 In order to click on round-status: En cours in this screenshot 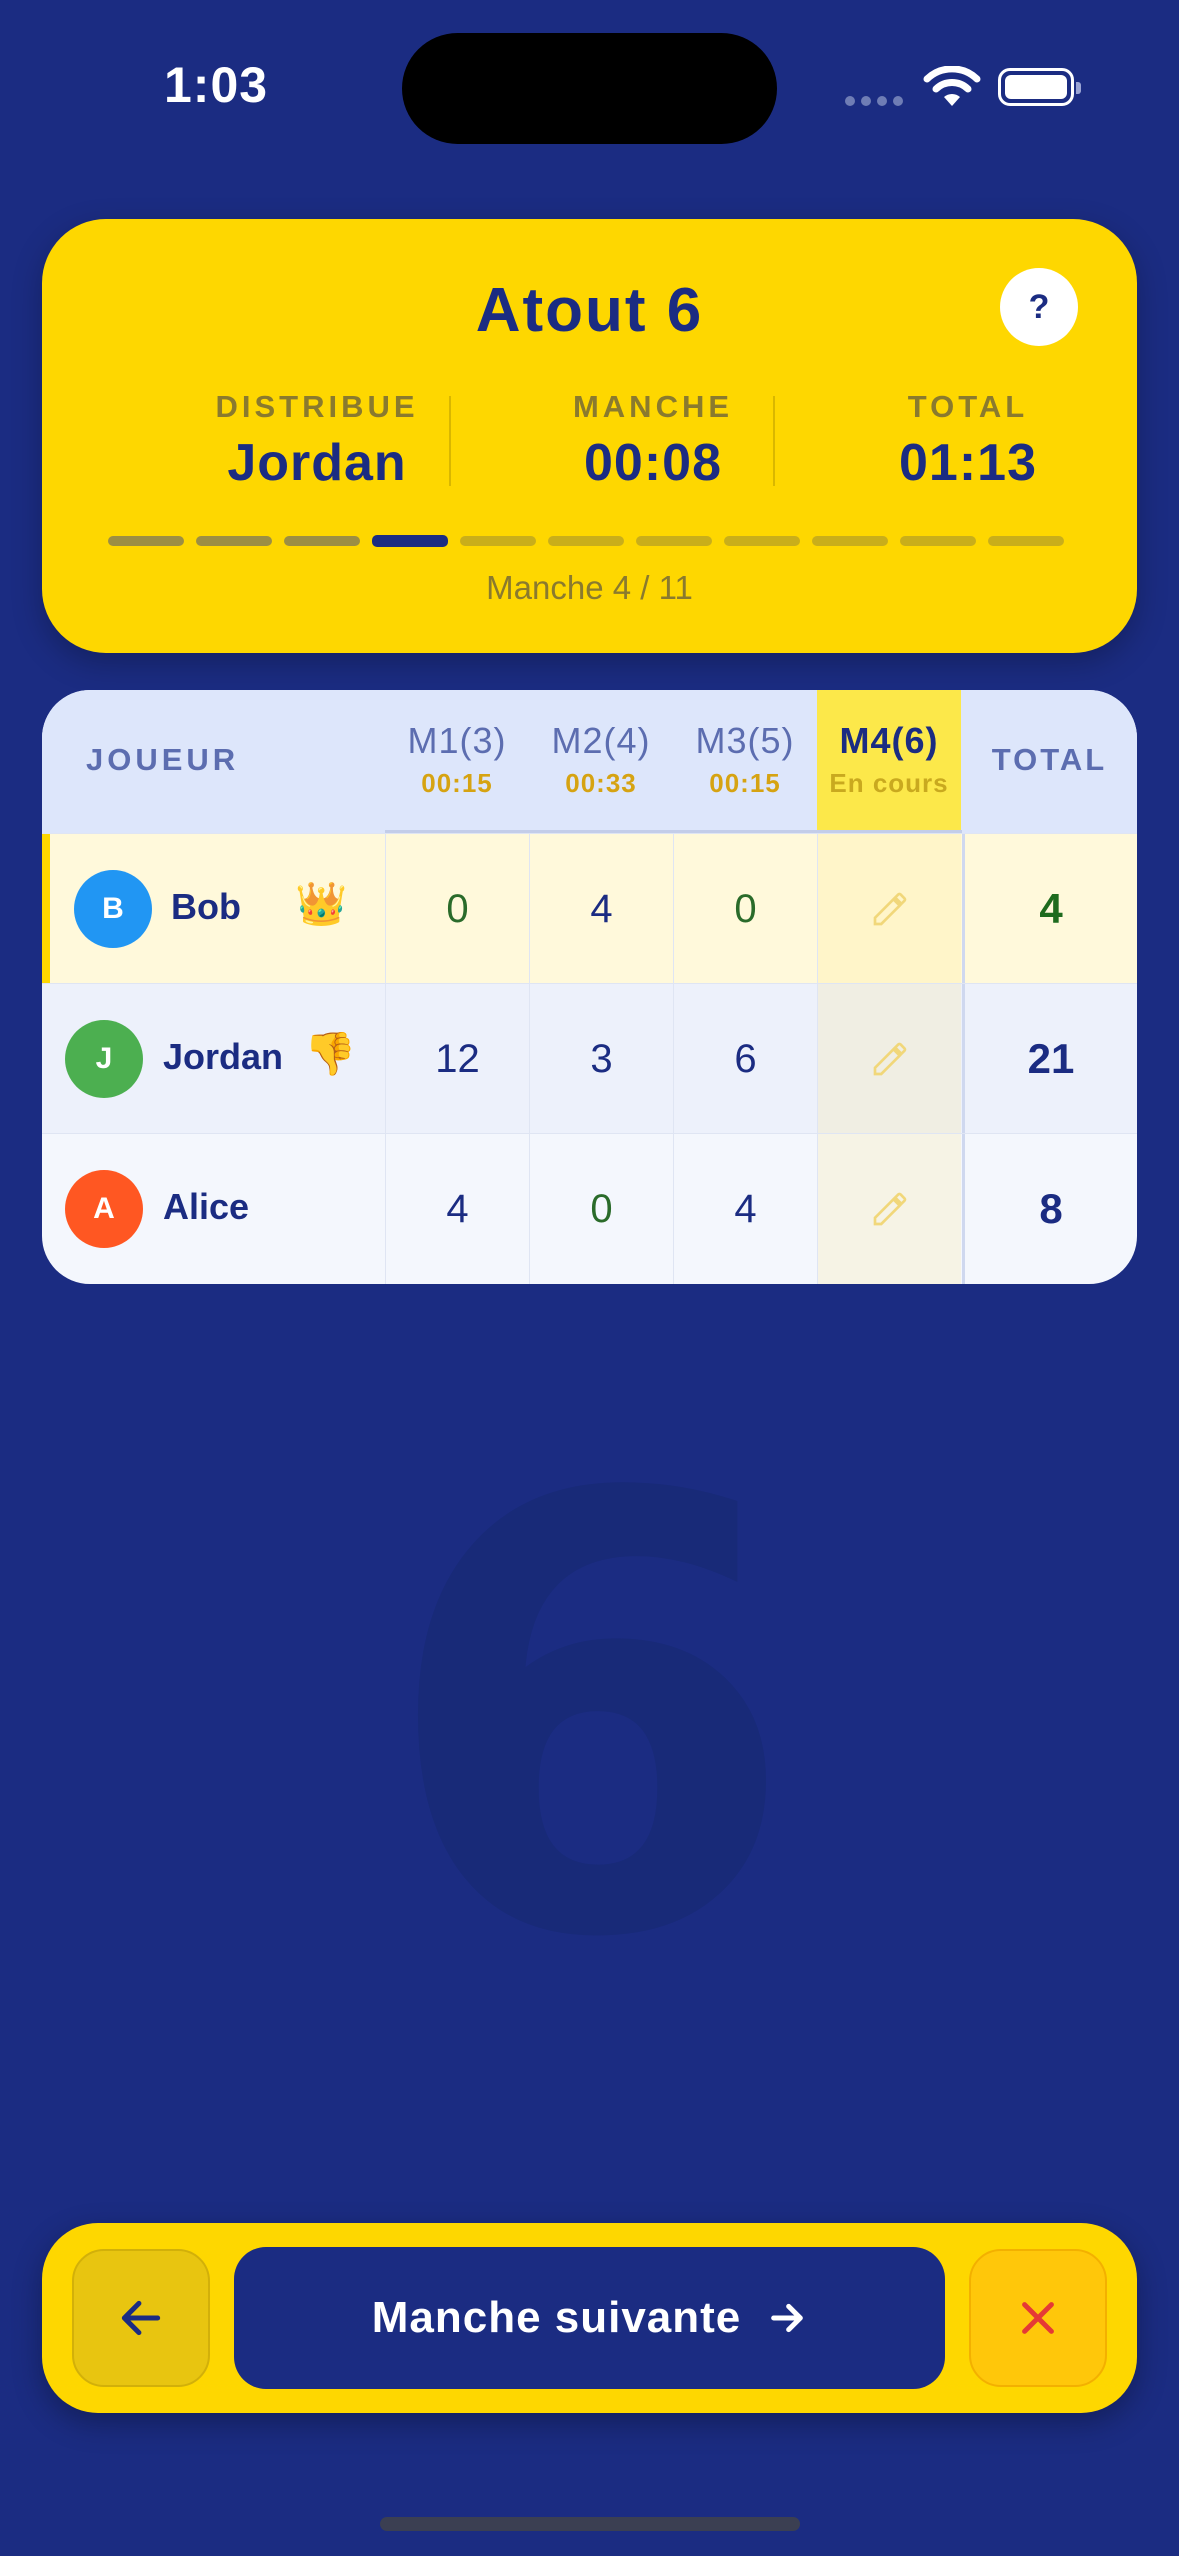, I will do `click(889, 783)`.